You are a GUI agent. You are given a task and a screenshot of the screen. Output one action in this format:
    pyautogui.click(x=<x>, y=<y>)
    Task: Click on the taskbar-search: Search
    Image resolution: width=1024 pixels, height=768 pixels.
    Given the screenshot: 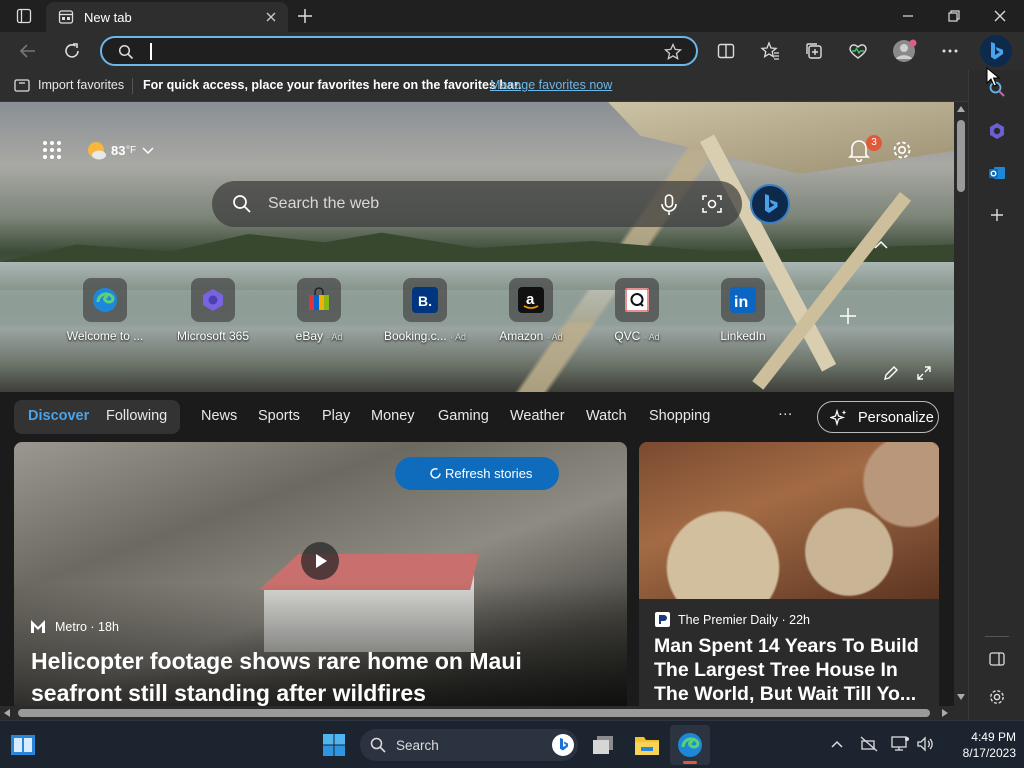 What is the action you would take?
    pyautogui.click(x=469, y=745)
    